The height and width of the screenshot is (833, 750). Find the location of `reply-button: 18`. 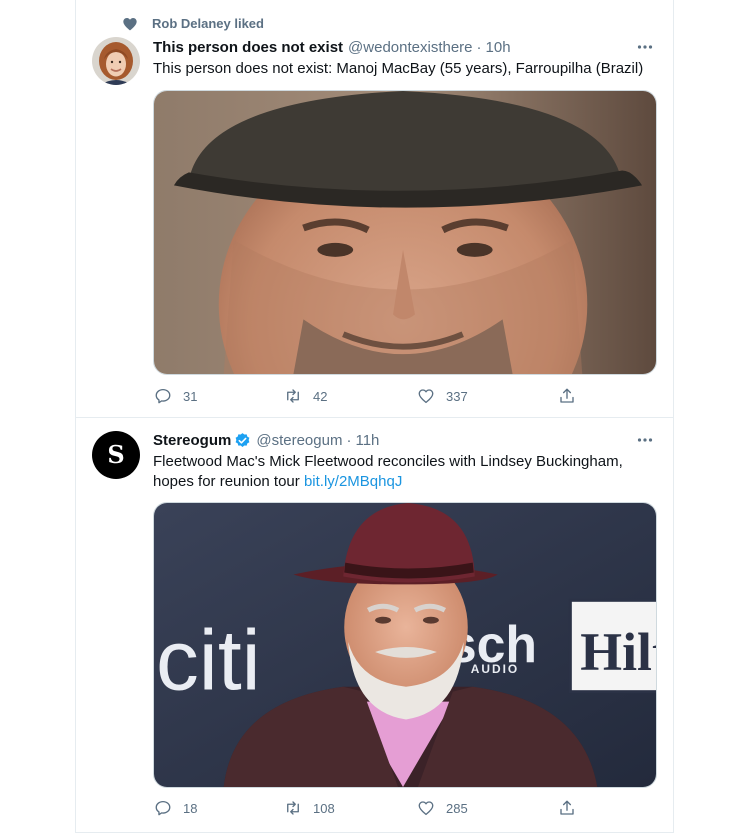

reply-button: 18 is located at coordinates (175, 808).